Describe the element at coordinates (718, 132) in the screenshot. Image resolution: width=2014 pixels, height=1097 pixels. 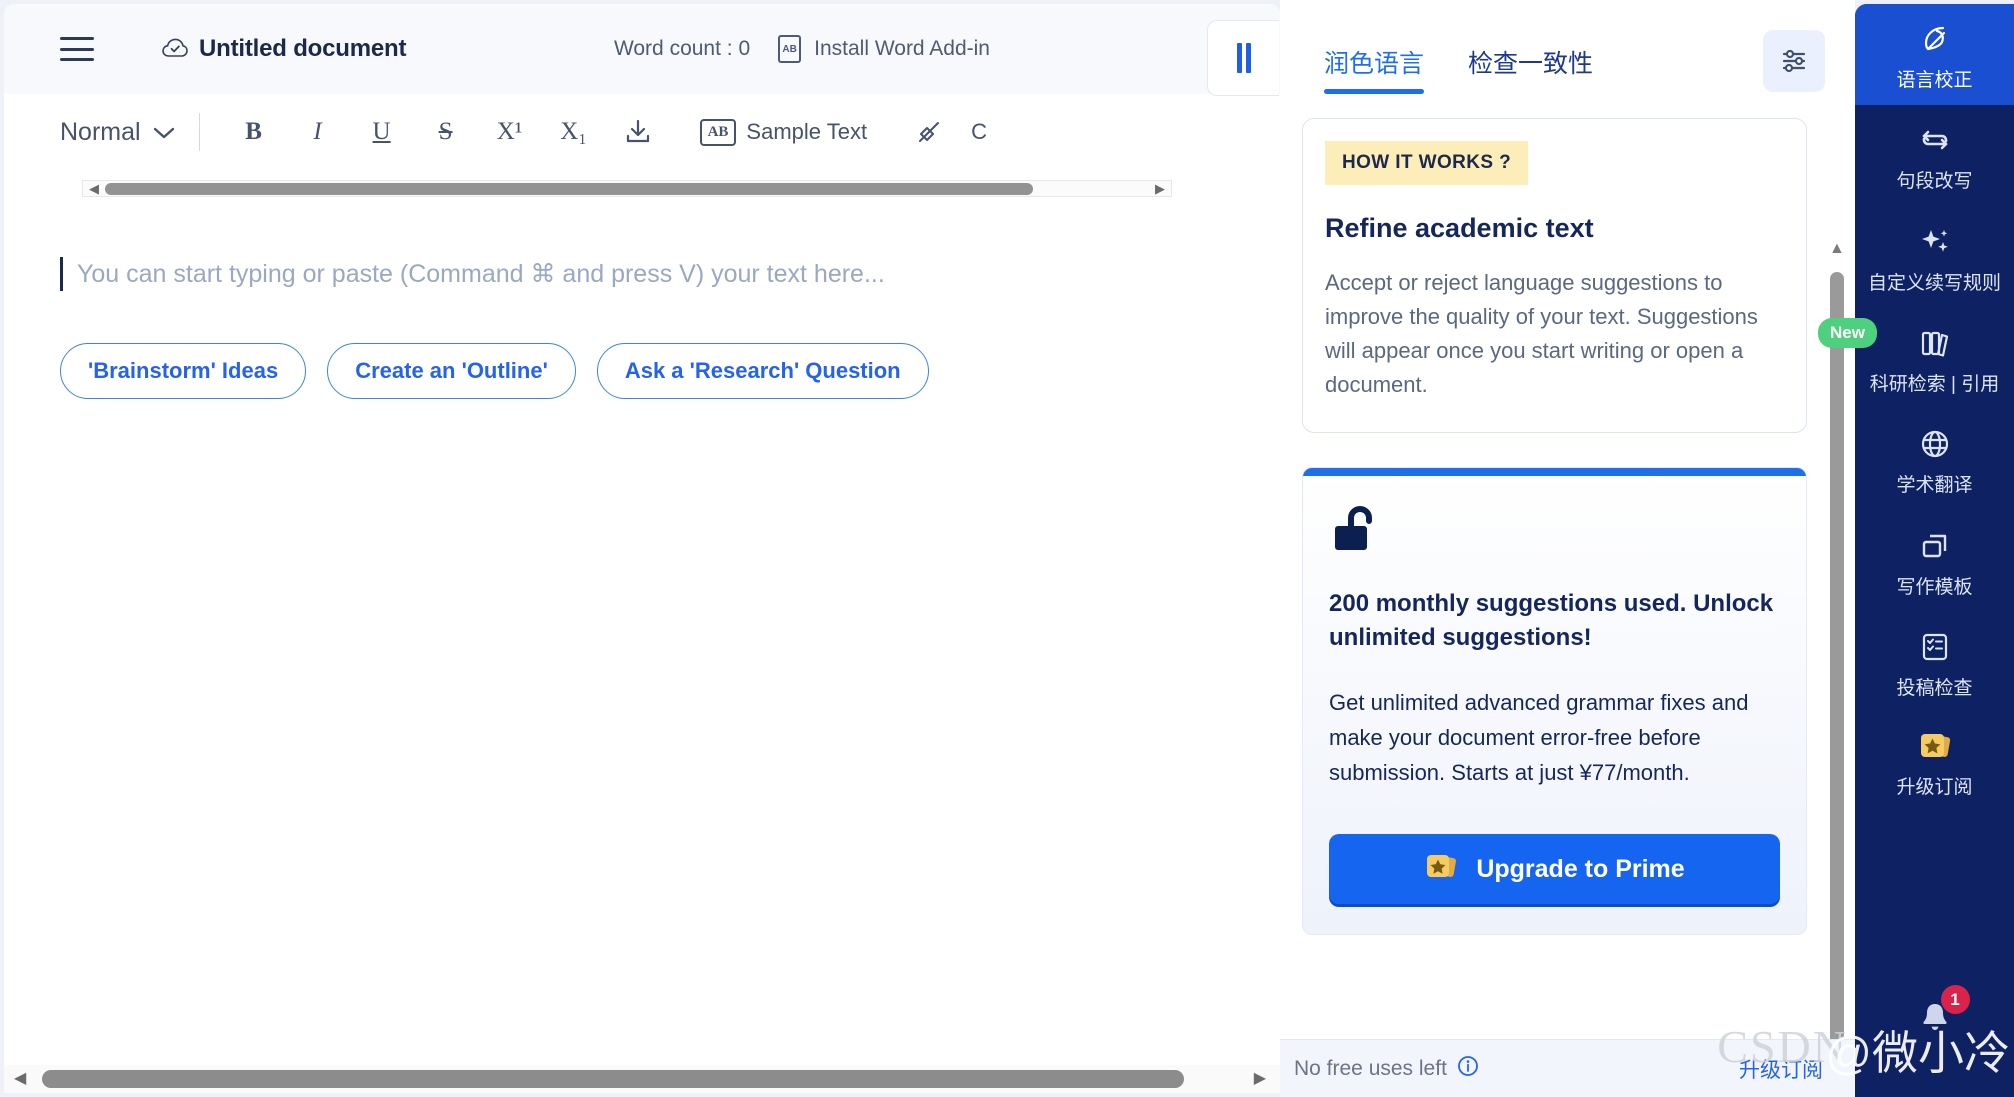
I see `sample-text-badge: AB` at that location.